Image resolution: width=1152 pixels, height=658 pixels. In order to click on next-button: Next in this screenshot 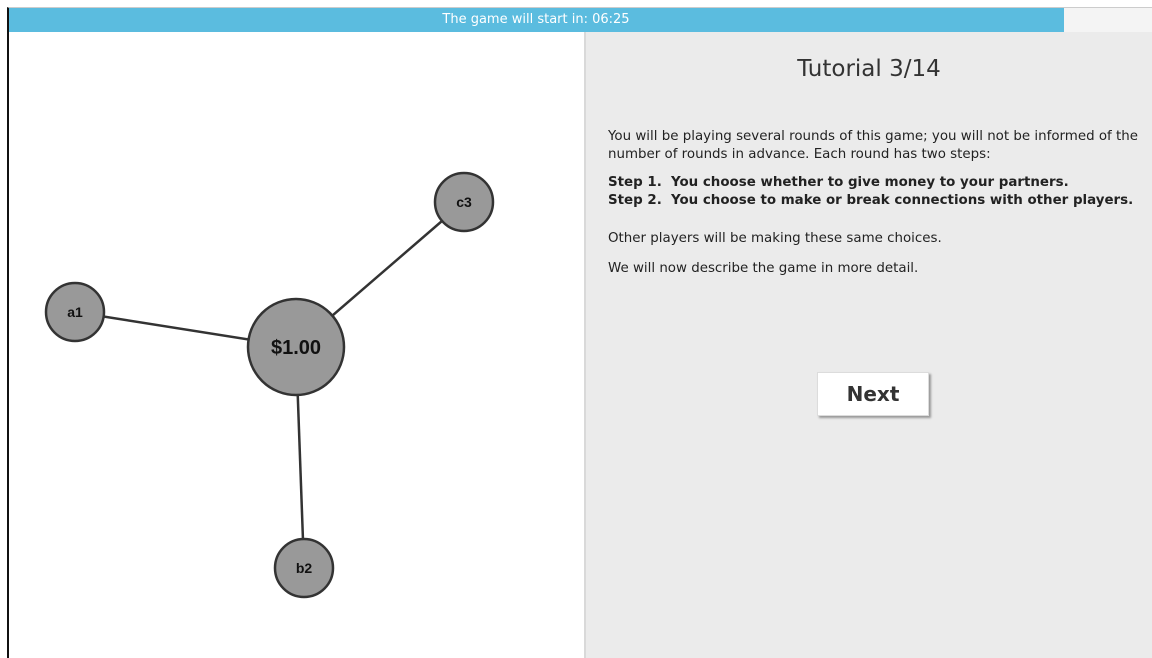, I will do `click(873, 394)`.